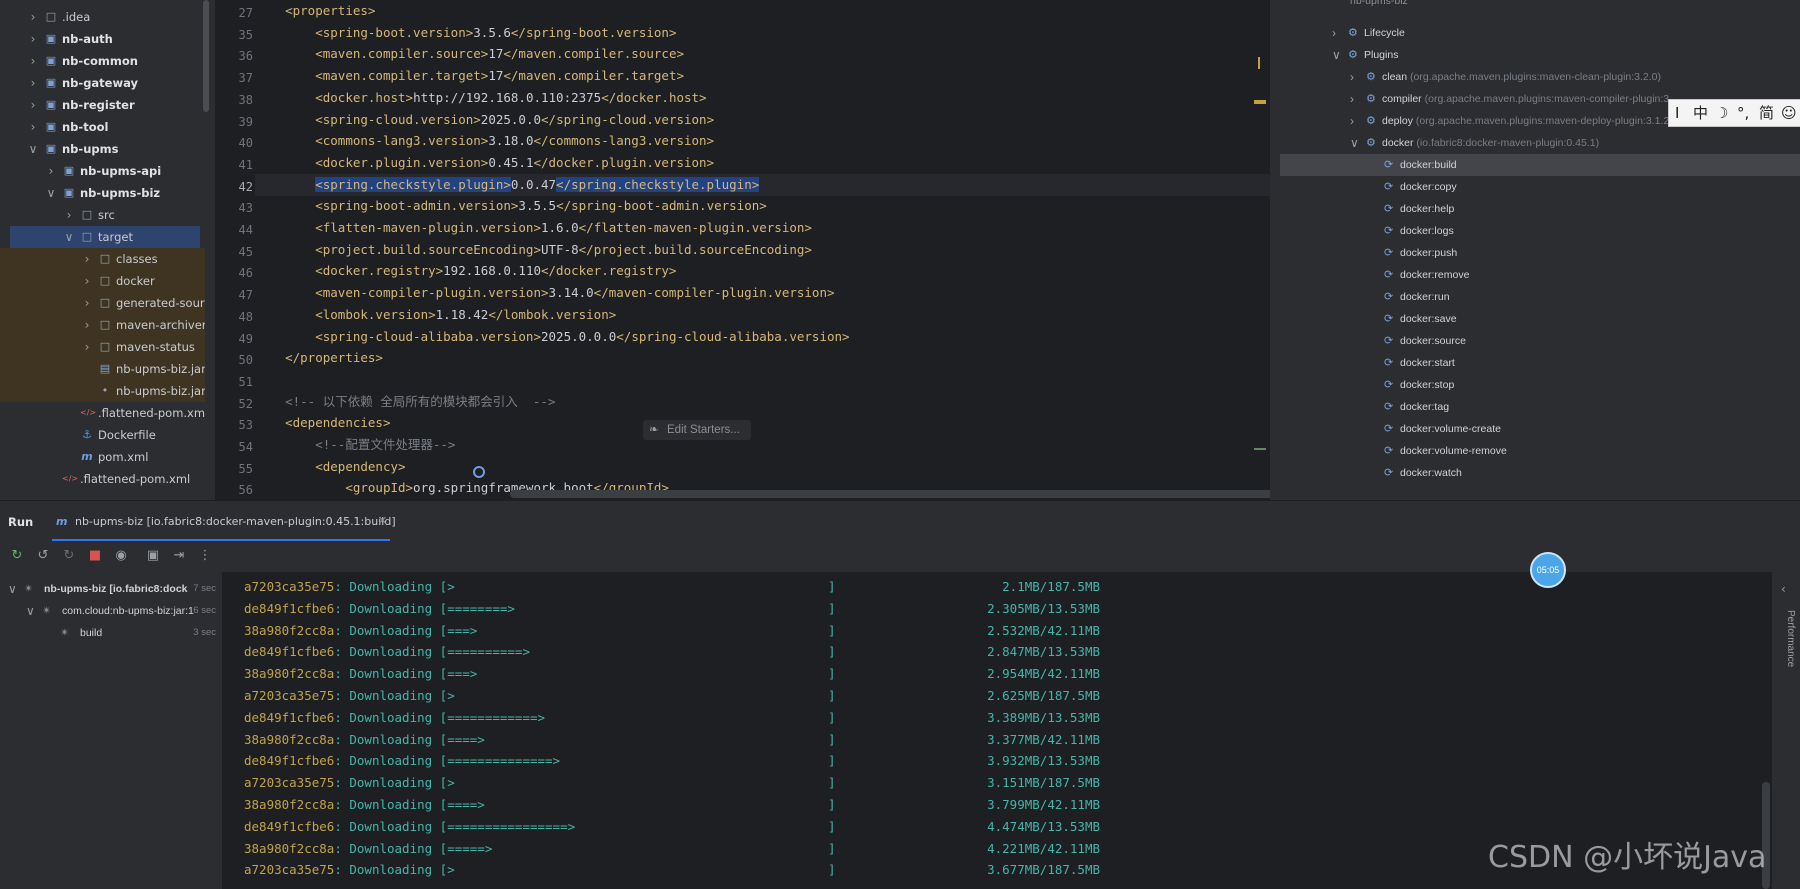 The height and width of the screenshot is (889, 1800). Describe the element at coordinates (762, 423) in the screenshot. I see `code-line: <dependencies>` at that location.